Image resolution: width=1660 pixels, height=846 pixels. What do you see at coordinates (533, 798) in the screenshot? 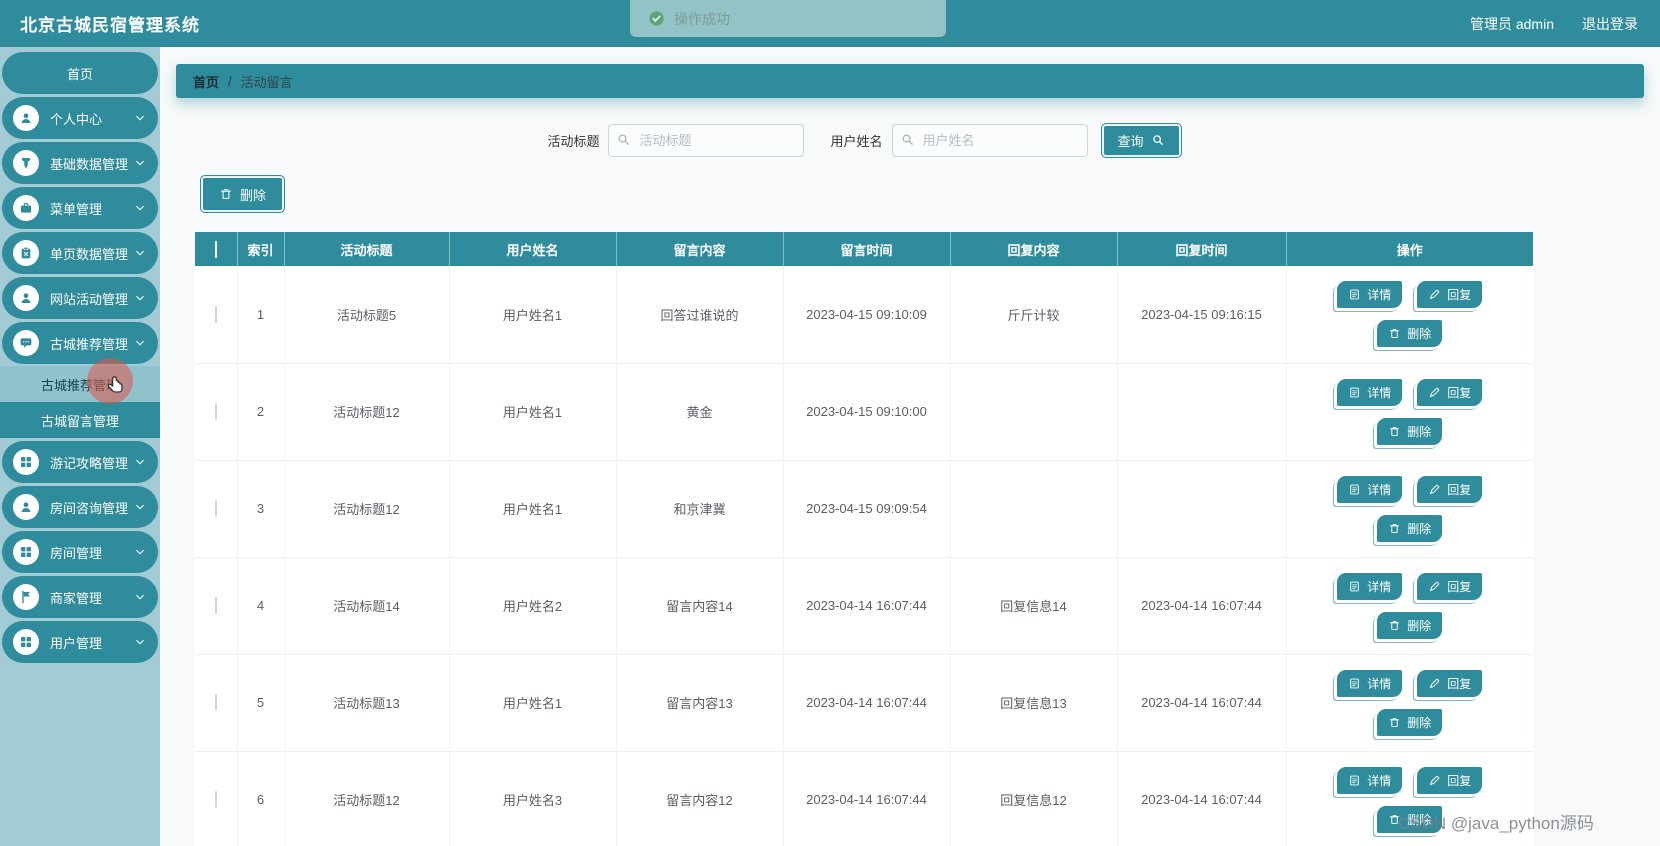
I see `cell-user: 用户姓名3` at bounding box center [533, 798].